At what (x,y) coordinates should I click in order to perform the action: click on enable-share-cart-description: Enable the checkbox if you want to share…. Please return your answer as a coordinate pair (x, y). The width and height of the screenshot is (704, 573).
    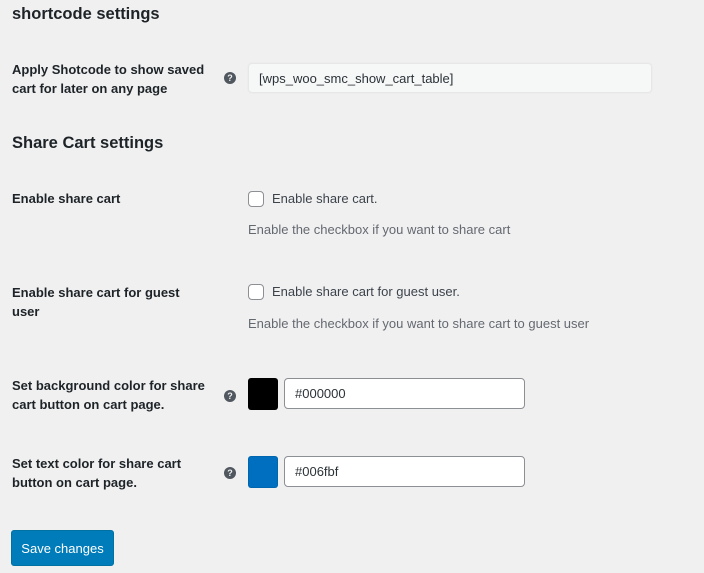
    Looking at the image, I should click on (379, 229).